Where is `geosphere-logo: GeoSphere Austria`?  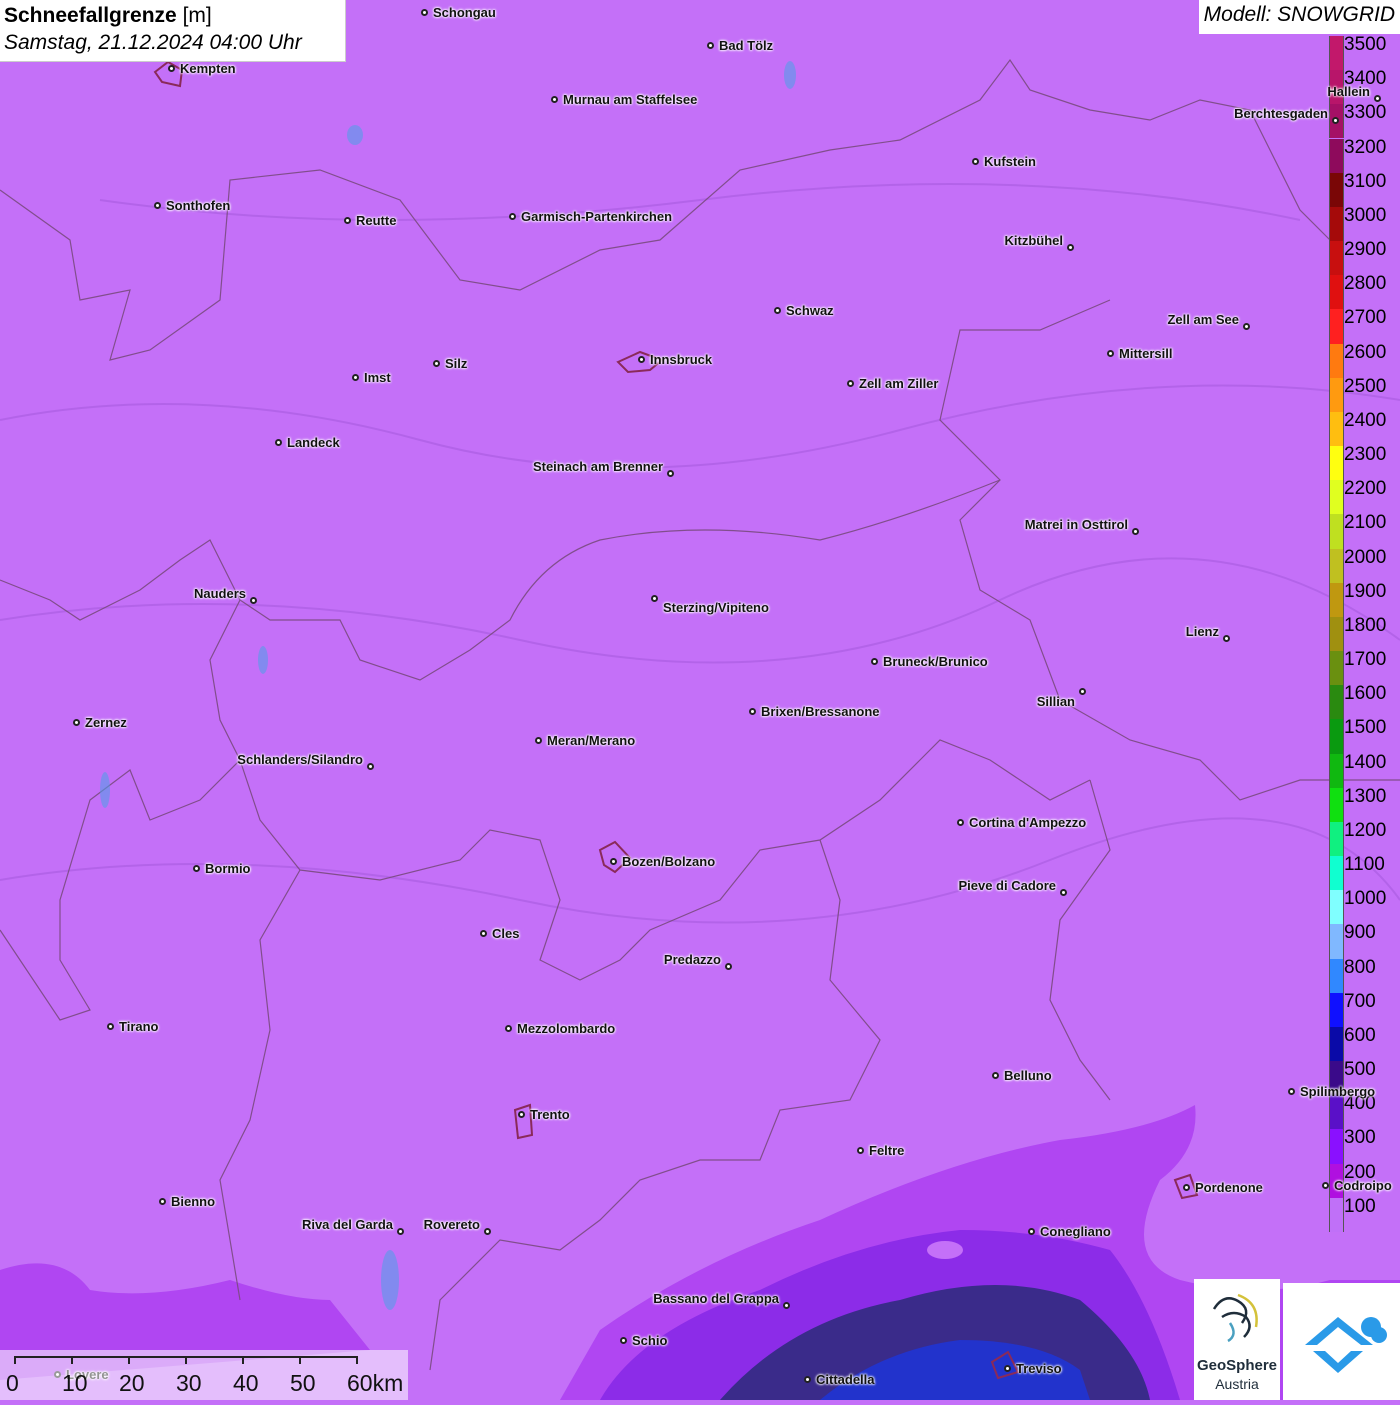 geosphere-logo: GeoSphere Austria is located at coordinates (1237, 1339).